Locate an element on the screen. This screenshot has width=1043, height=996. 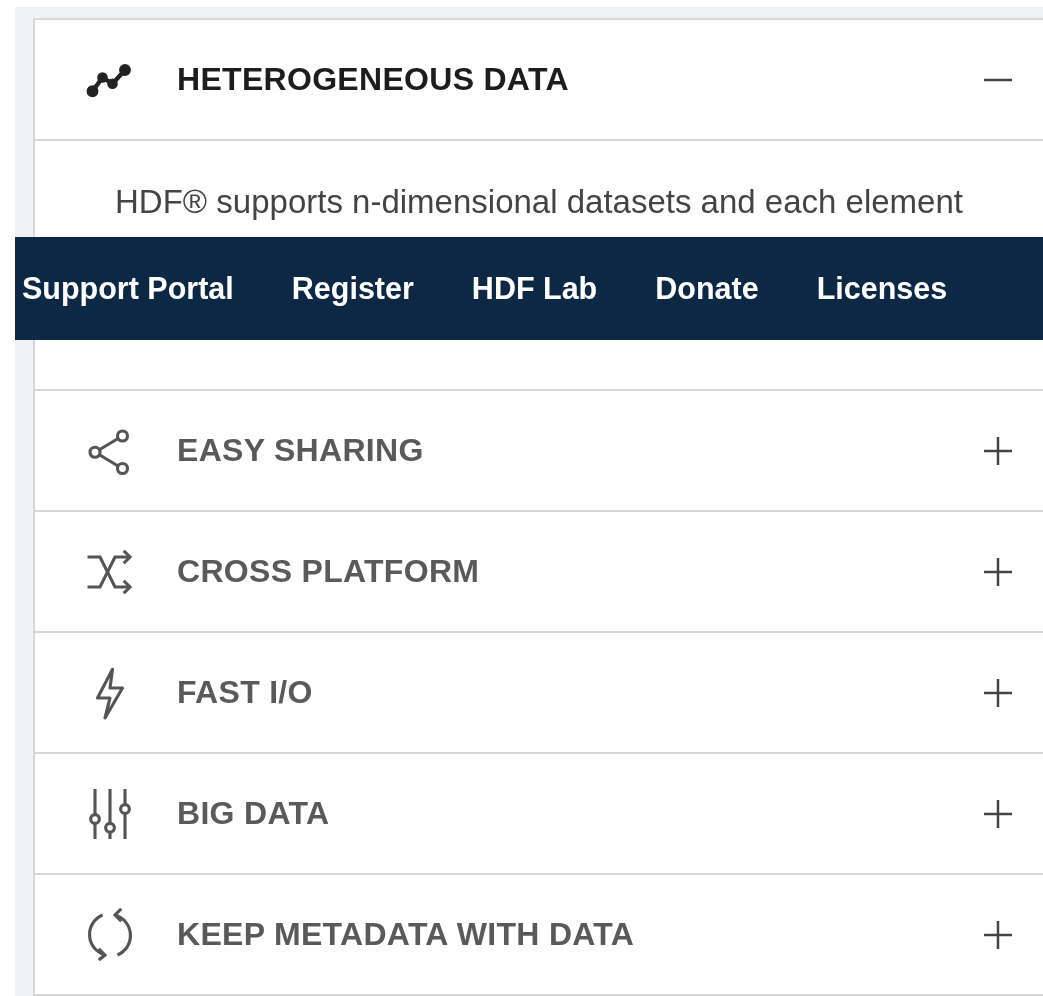
section-title: FAST I/O is located at coordinates (580, 692).